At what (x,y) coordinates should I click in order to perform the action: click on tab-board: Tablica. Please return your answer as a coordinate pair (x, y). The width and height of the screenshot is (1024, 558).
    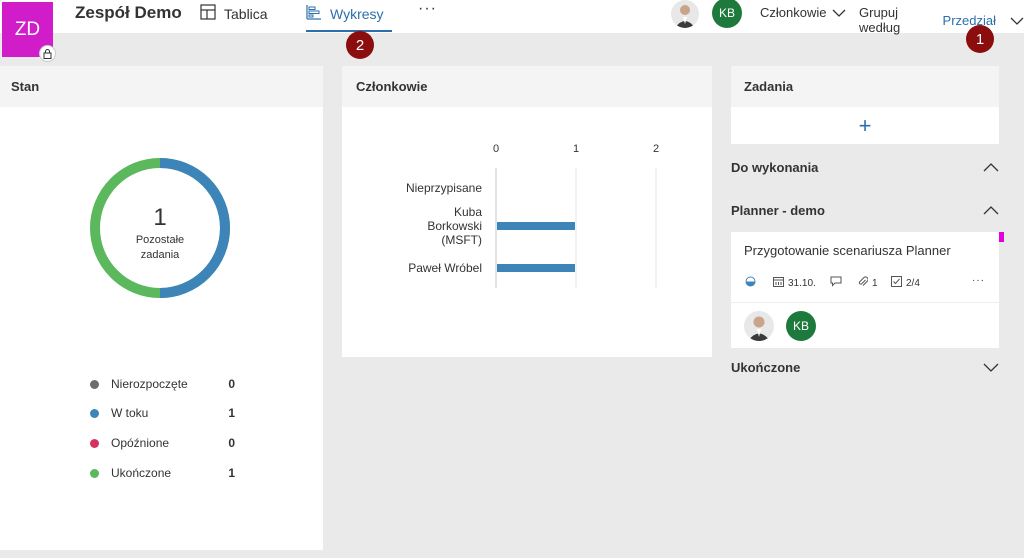
    Looking at the image, I should click on (234, 13).